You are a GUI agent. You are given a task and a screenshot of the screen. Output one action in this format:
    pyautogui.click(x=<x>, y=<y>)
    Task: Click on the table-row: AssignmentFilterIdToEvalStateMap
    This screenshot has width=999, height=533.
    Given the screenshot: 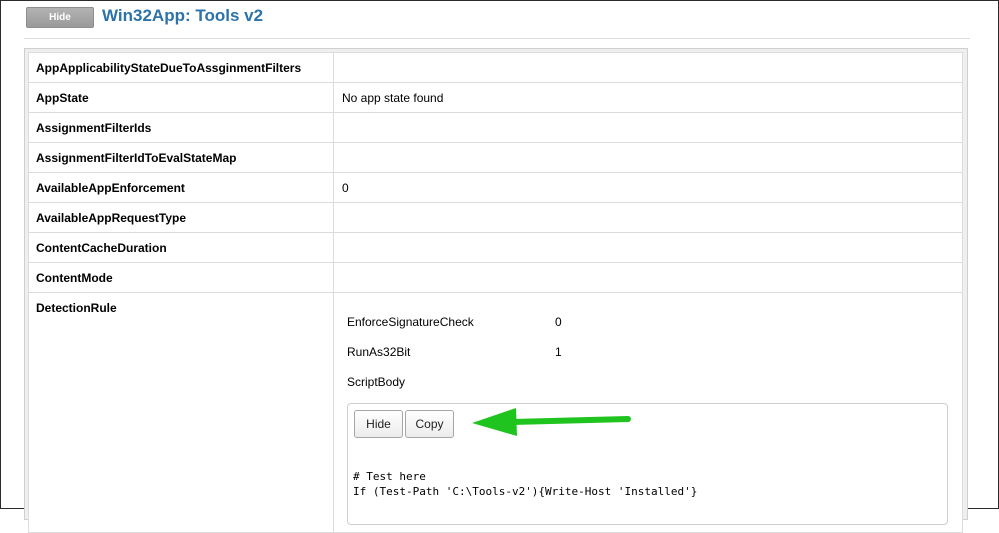 What is the action you would take?
    pyautogui.click(x=495, y=157)
    